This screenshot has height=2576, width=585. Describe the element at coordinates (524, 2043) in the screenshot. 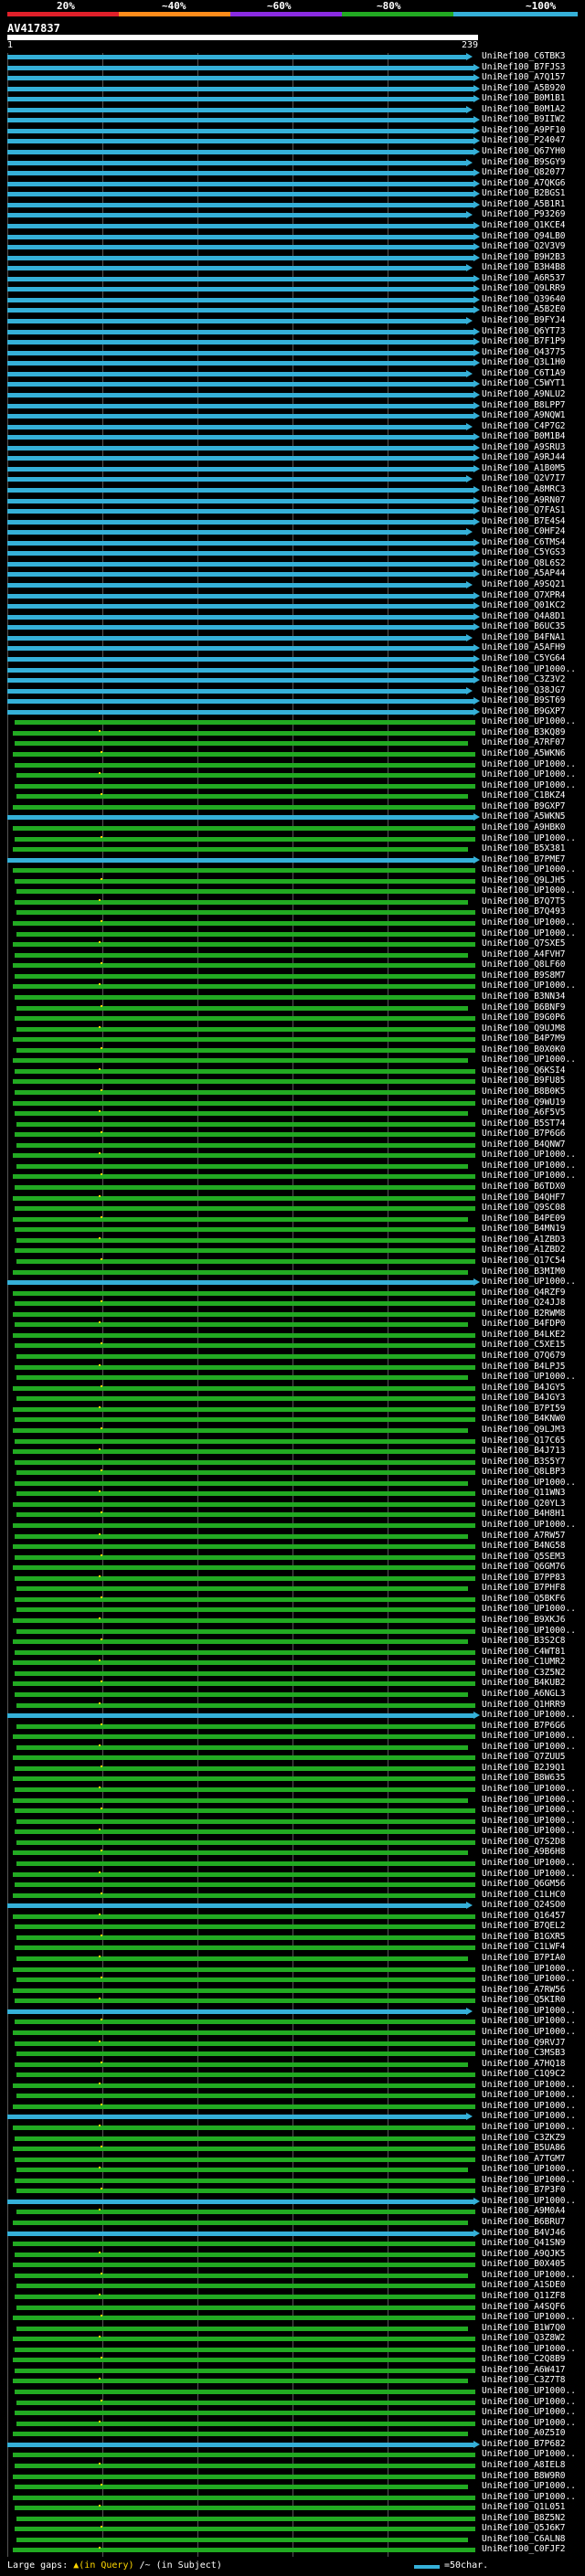

I see `hit-label: UniRef100_Q9RVJ7` at that location.